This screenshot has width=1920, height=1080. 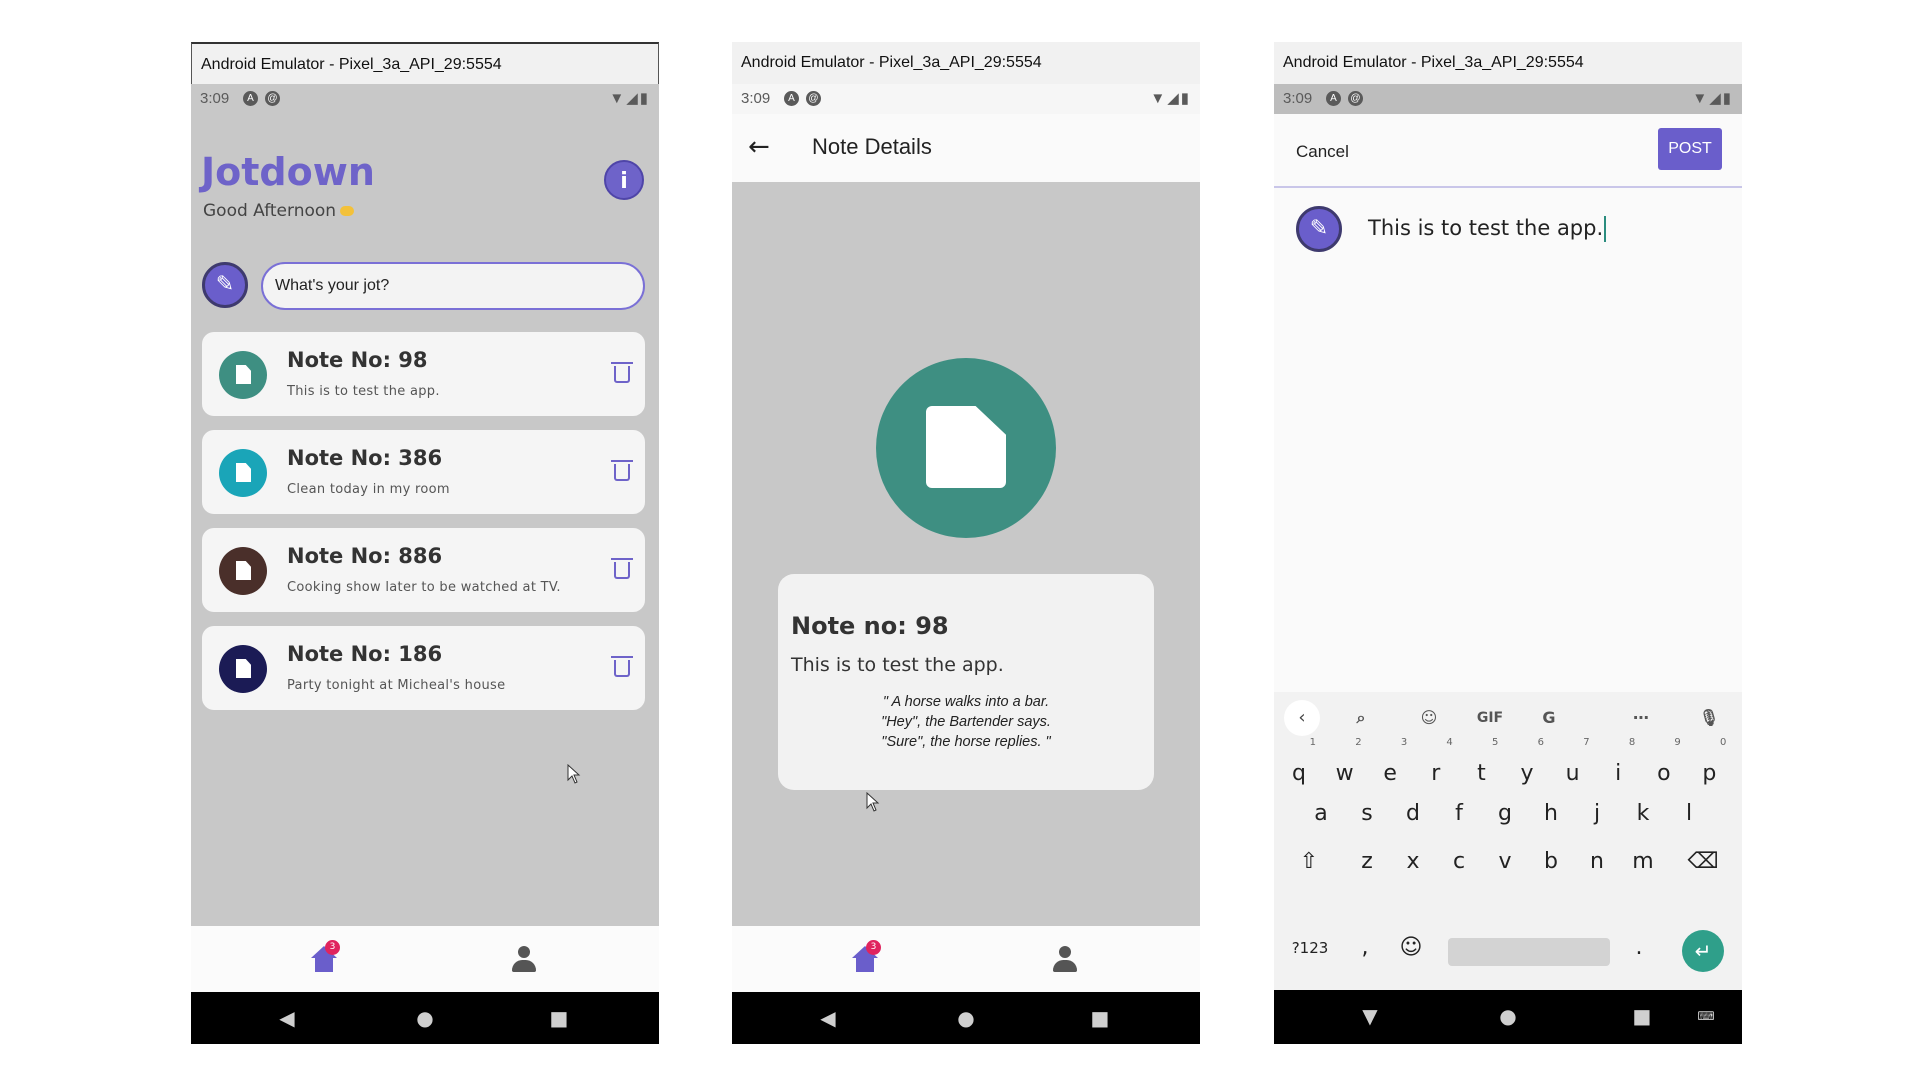 I want to click on info-icon: i, so click(x=624, y=180).